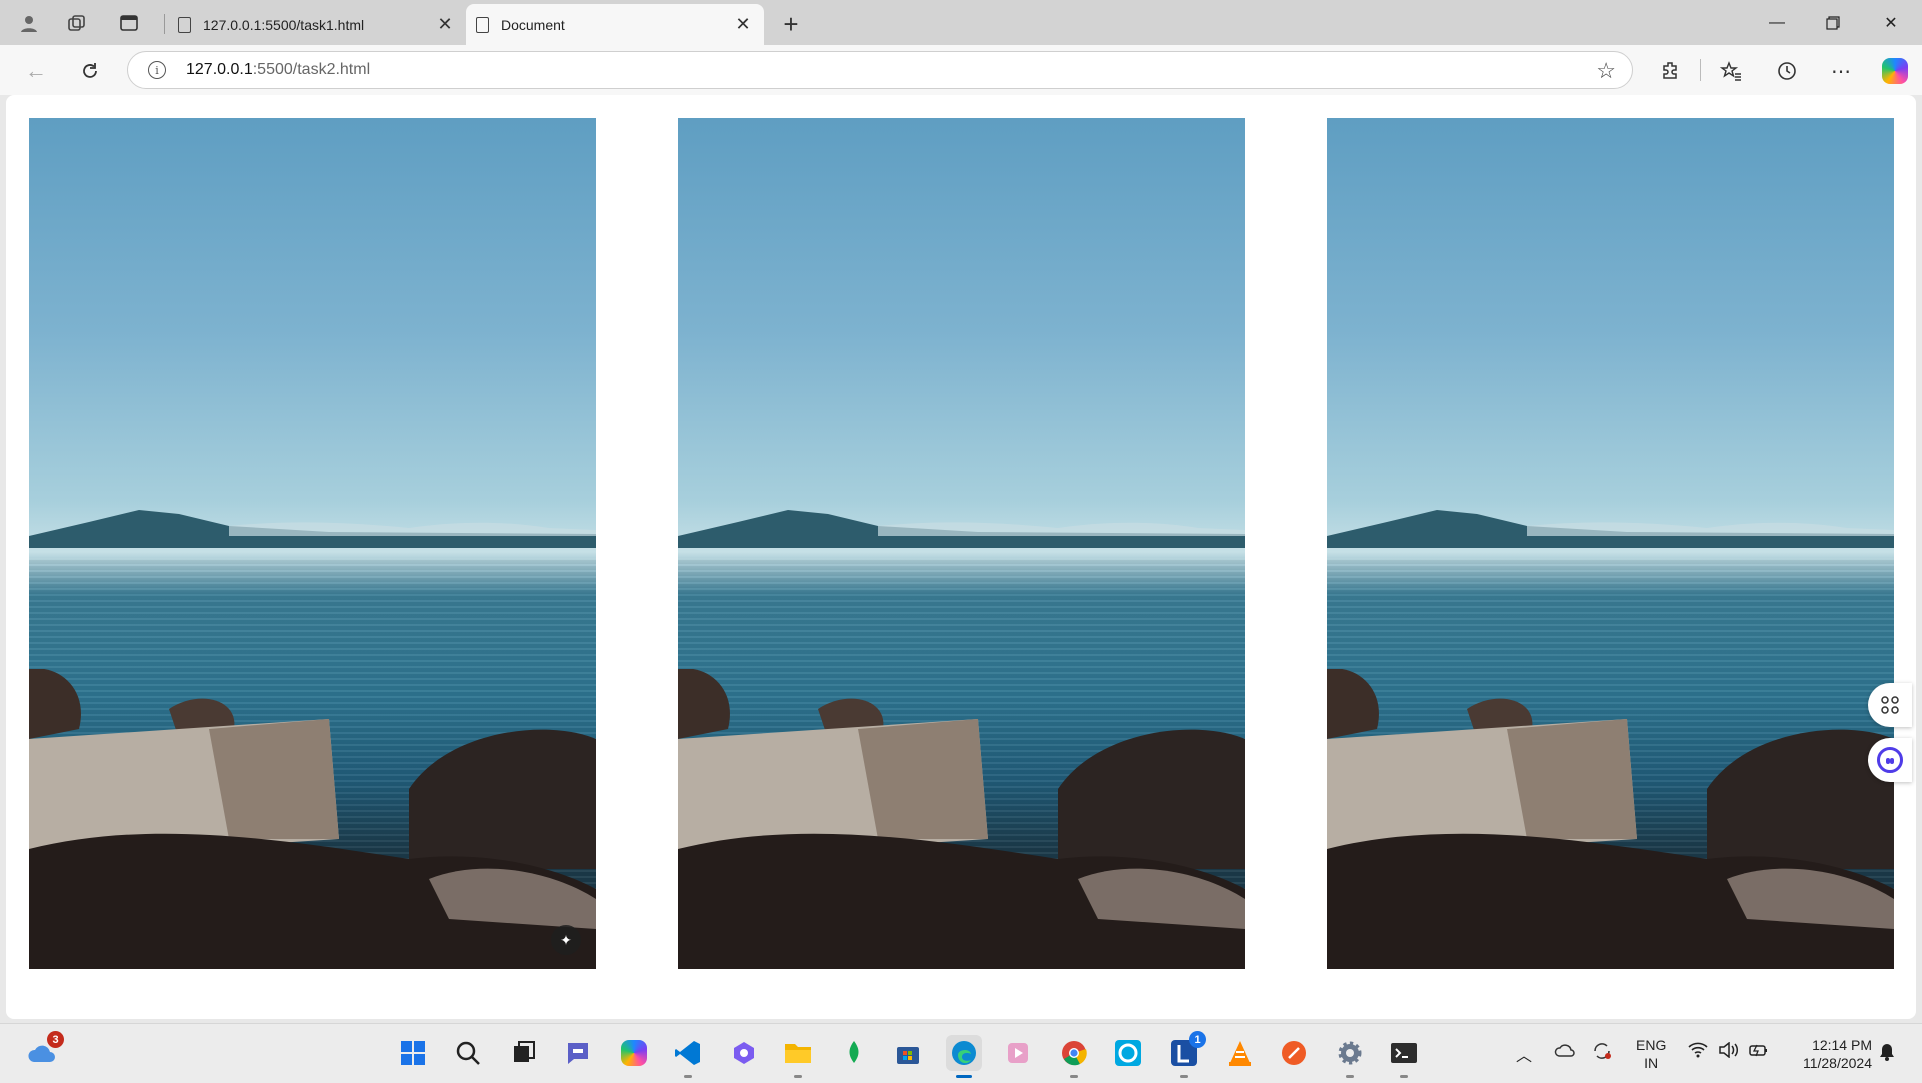 The width and height of the screenshot is (1922, 1083). What do you see at coordinates (44, 1051) in the screenshot?
I see `weather-widget-icon: 3` at bounding box center [44, 1051].